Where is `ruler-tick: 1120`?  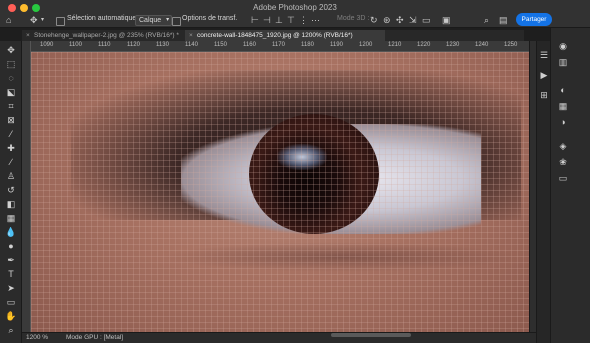
ruler-tick: 1120 is located at coordinates (133, 45).